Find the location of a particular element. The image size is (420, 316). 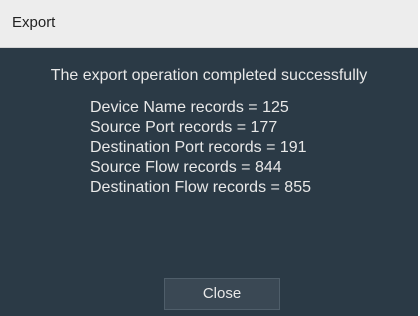

record-count-destination-port: Destination Port records = 191 is located at coordinates (198, 147).